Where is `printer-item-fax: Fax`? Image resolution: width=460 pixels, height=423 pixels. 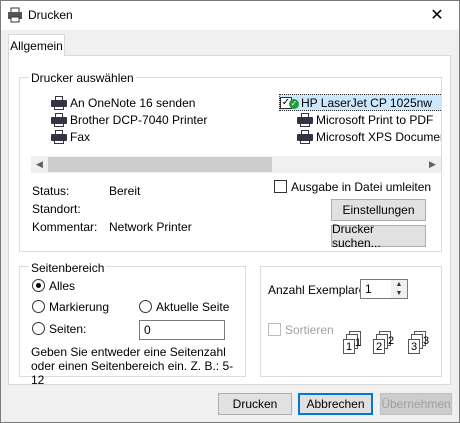
printer-item-fax: Fax is located at coordinates (70, 136).